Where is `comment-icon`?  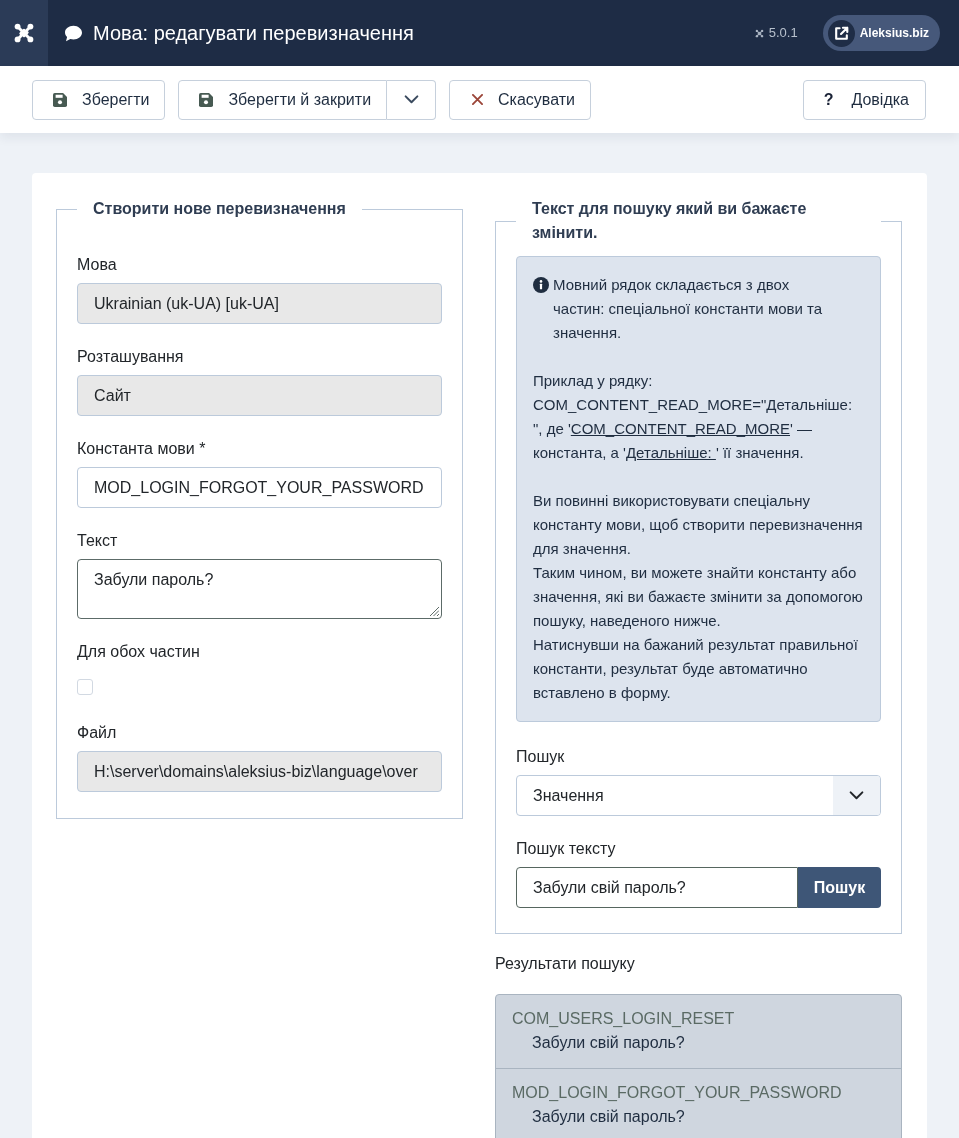
comment-icon is located at coordinates (73, 33).